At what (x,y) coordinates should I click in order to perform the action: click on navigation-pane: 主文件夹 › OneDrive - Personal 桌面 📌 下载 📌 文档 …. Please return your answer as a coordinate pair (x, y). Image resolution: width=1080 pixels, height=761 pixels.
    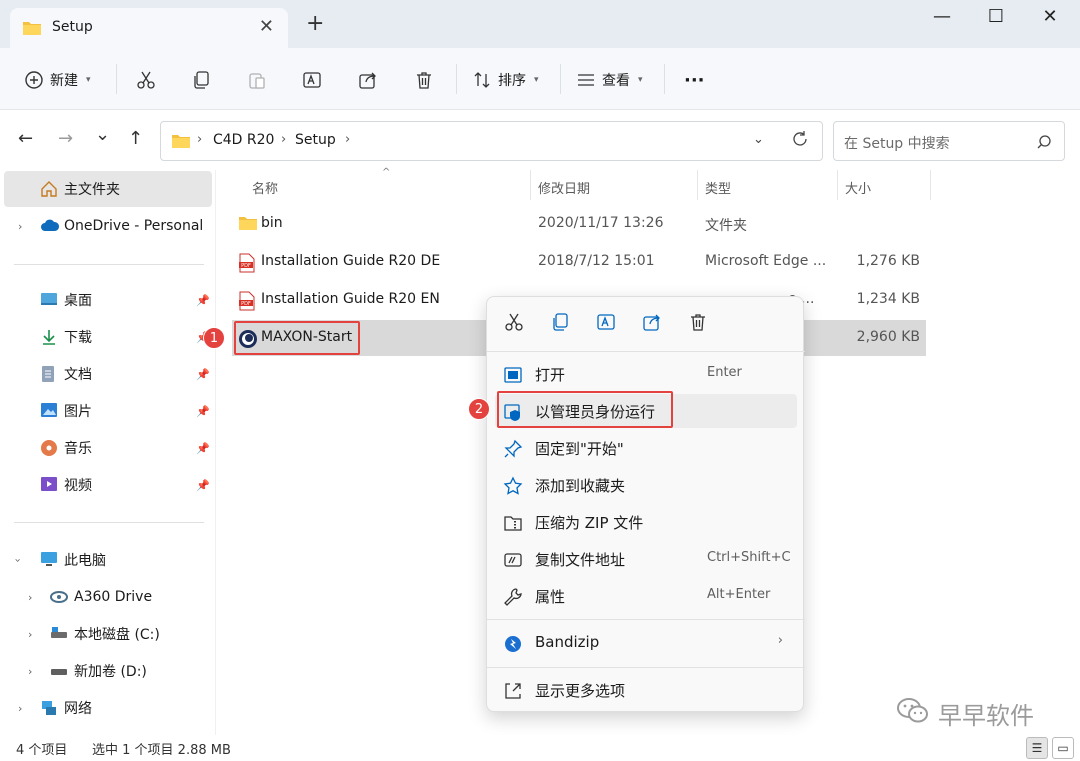
    Looking at the image, I should click on (107, 452).